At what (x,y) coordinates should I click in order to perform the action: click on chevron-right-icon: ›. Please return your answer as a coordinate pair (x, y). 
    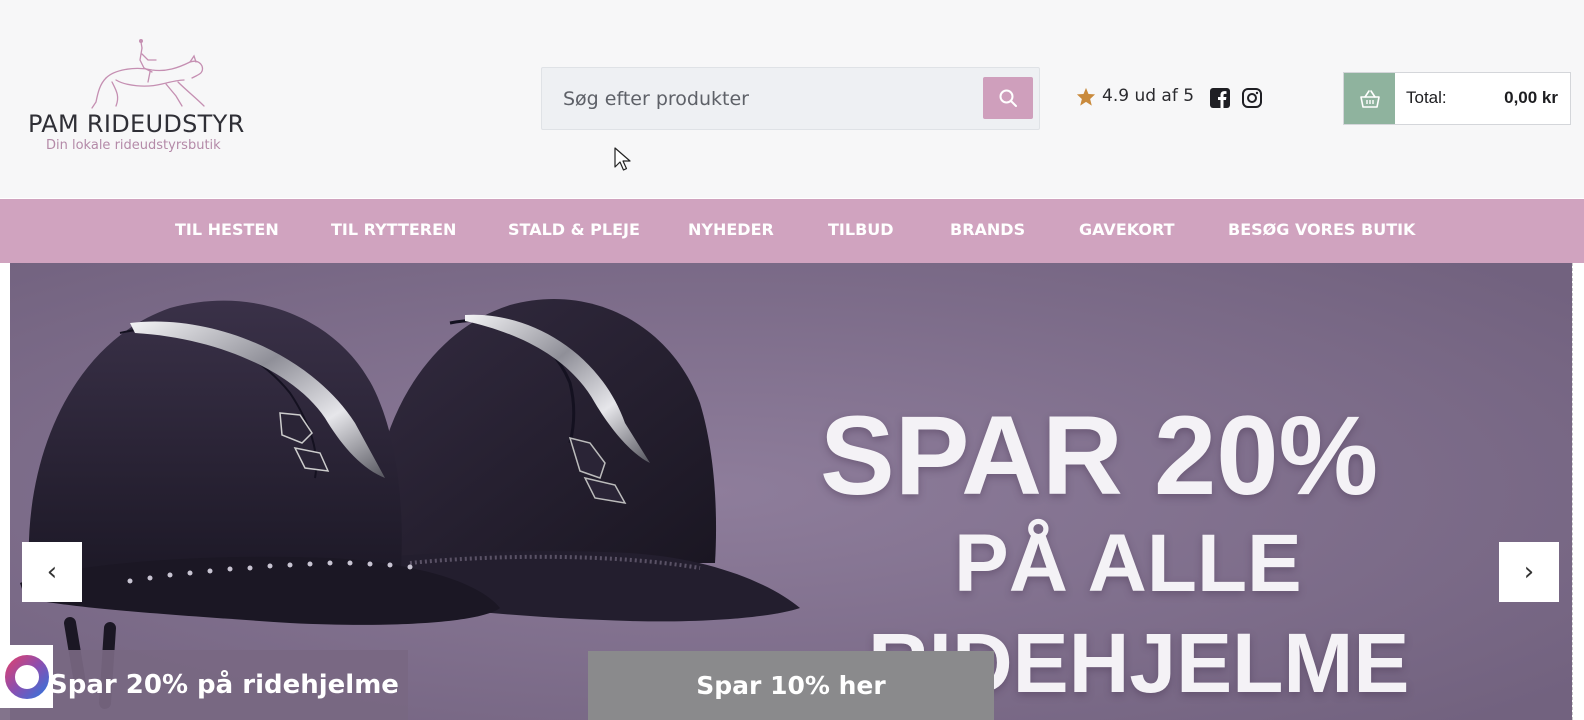
    Looking at the image, I should click on (1529, 572).